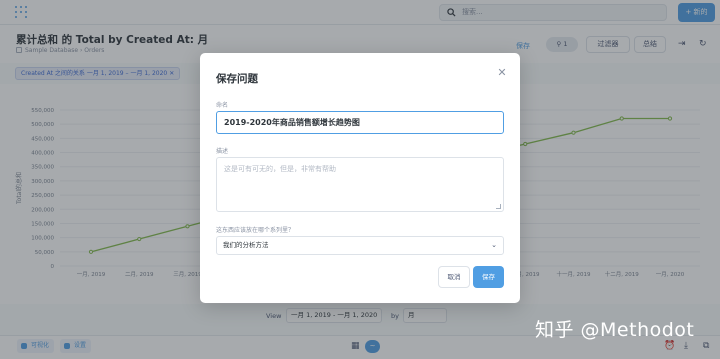 The image size is (720, 359). What do you see at coordinates (360, 245) in the screenshot?
I see `collection-select: 我们的分析方法 ⌄` at bounding box center [360, 245].